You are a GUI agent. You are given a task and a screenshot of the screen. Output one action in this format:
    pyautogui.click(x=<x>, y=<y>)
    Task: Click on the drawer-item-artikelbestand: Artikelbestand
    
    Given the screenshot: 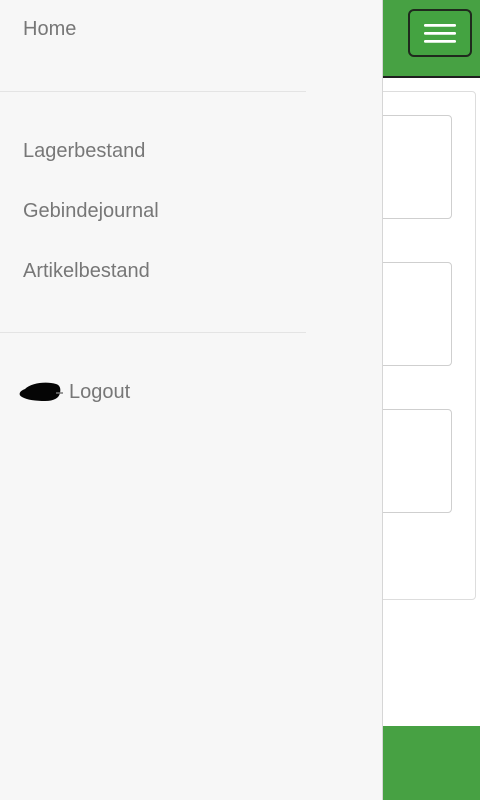 What is the action you would take?
    pyautogui.click(x=86, y=271)
    